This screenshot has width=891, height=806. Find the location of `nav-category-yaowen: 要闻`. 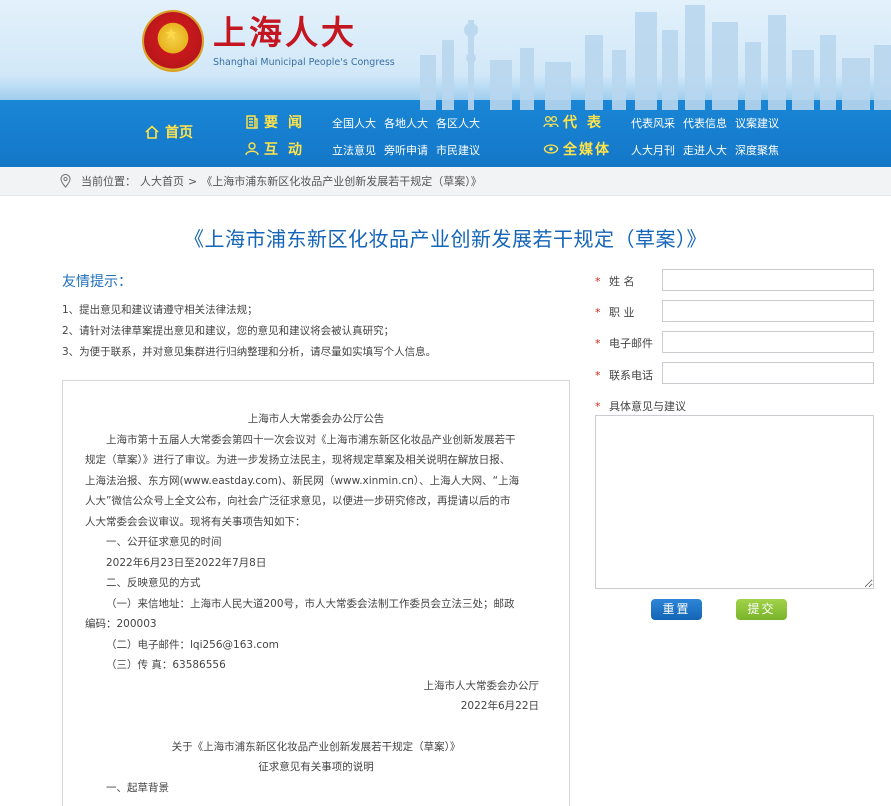

nav-category-yaowen: 要闻 is located at coordinates (278, 122).